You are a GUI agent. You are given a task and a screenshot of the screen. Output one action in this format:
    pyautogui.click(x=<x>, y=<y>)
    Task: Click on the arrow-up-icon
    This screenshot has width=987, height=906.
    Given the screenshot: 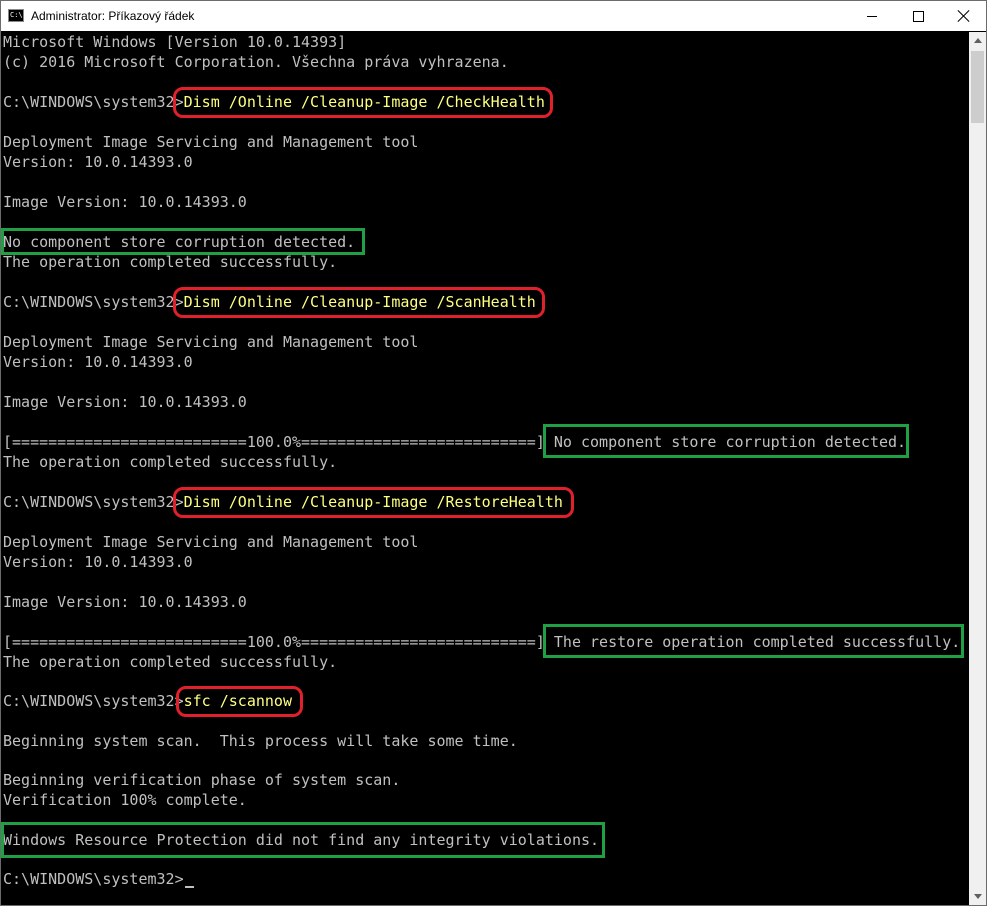 What is the action you would take?
    pyautogui.click(x=977, y=40)
    